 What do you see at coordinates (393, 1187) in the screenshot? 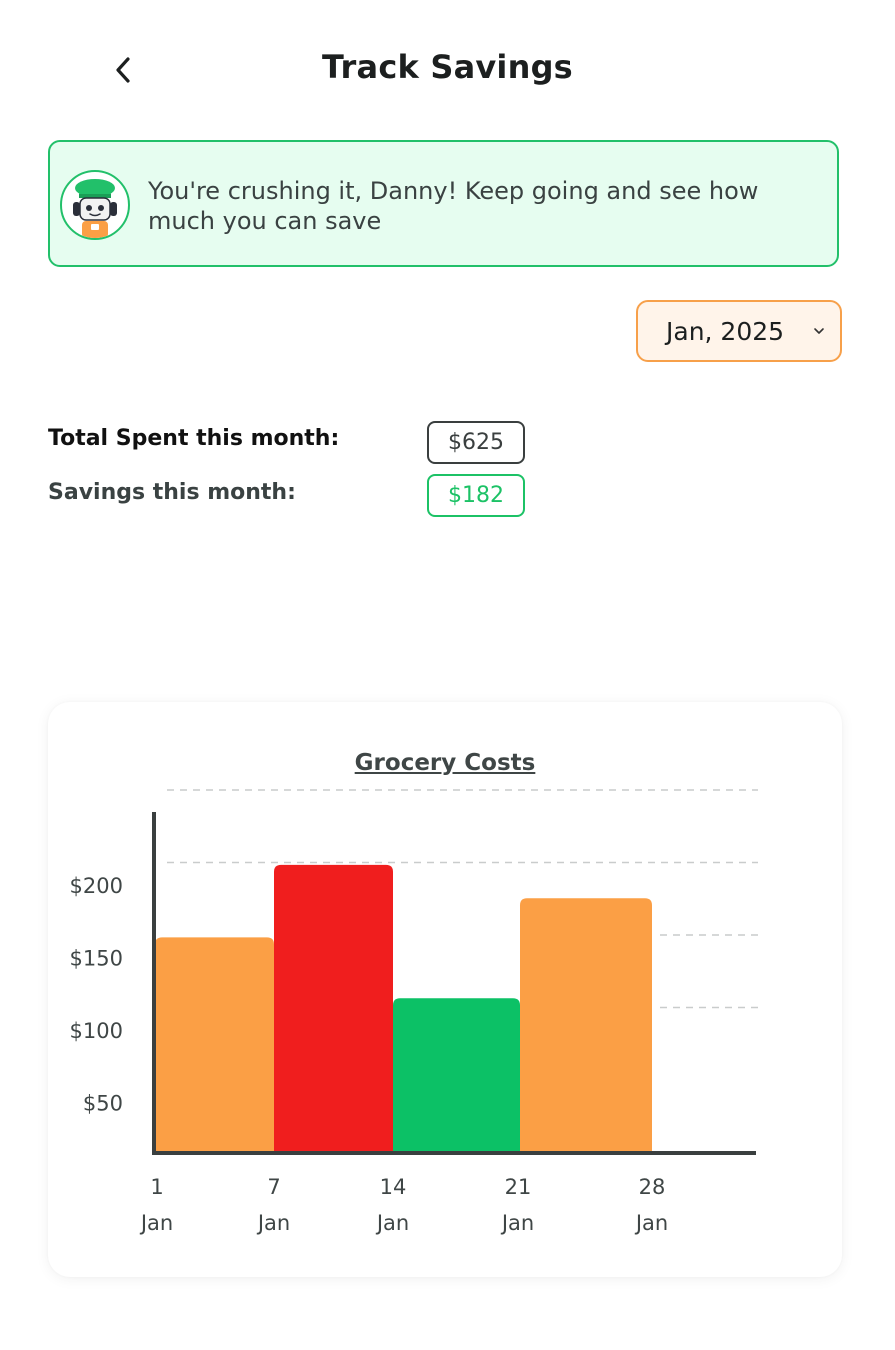
I see `x-tick-label: 14` at bounding box center [393, 1187].